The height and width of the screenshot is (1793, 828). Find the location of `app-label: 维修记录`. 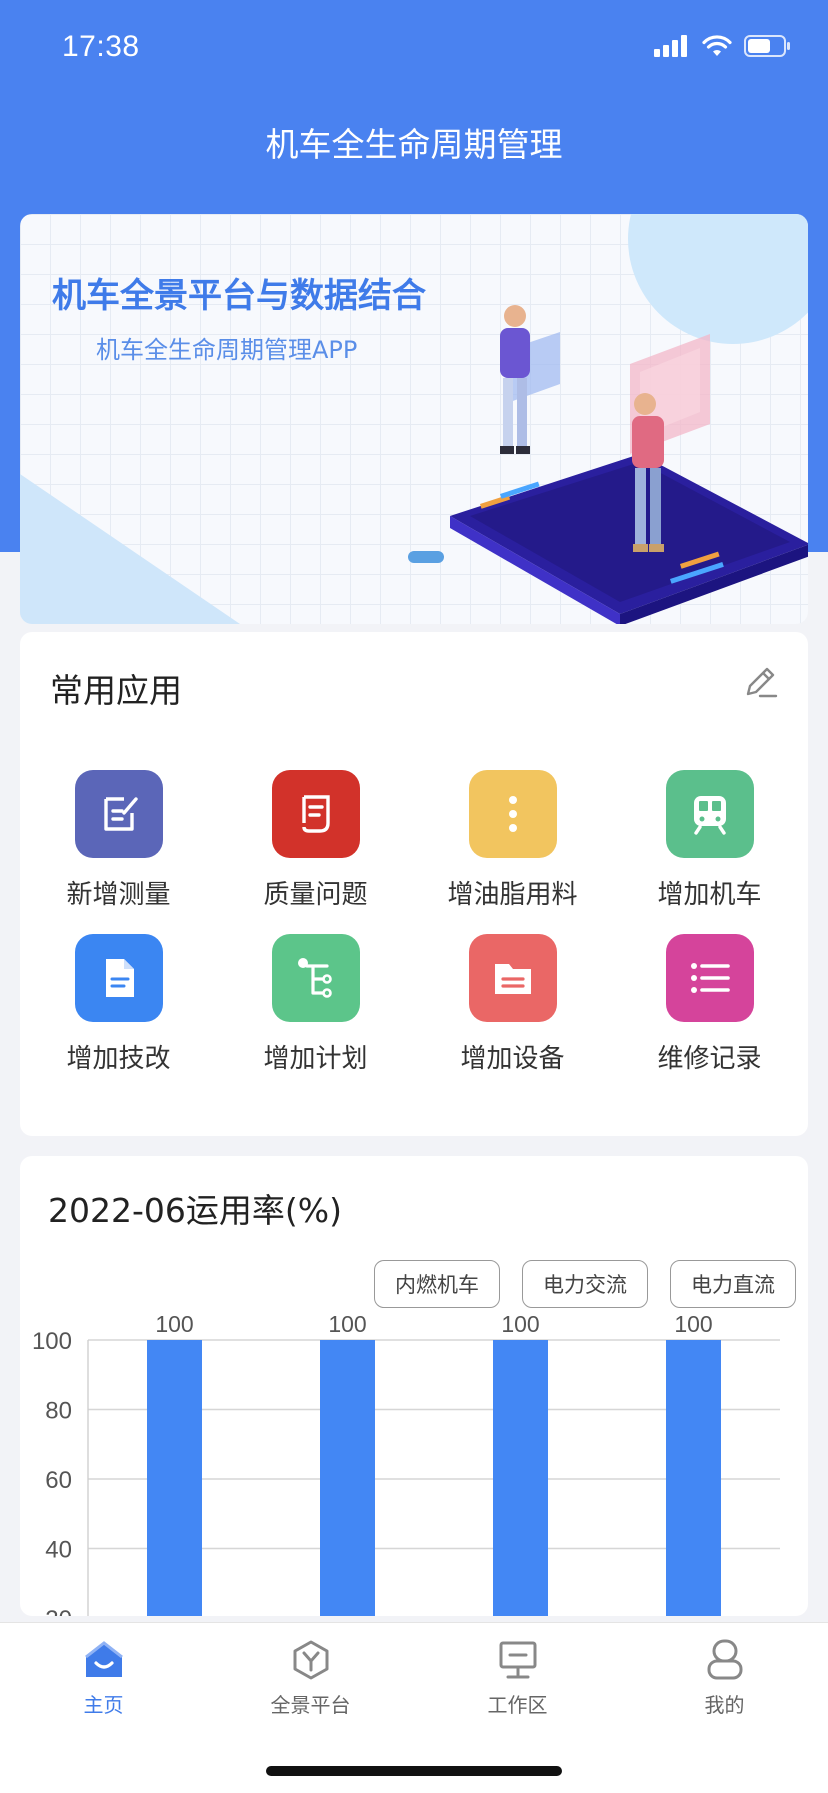

app-label: 维修记录 is located at coordinates (709, 1059).